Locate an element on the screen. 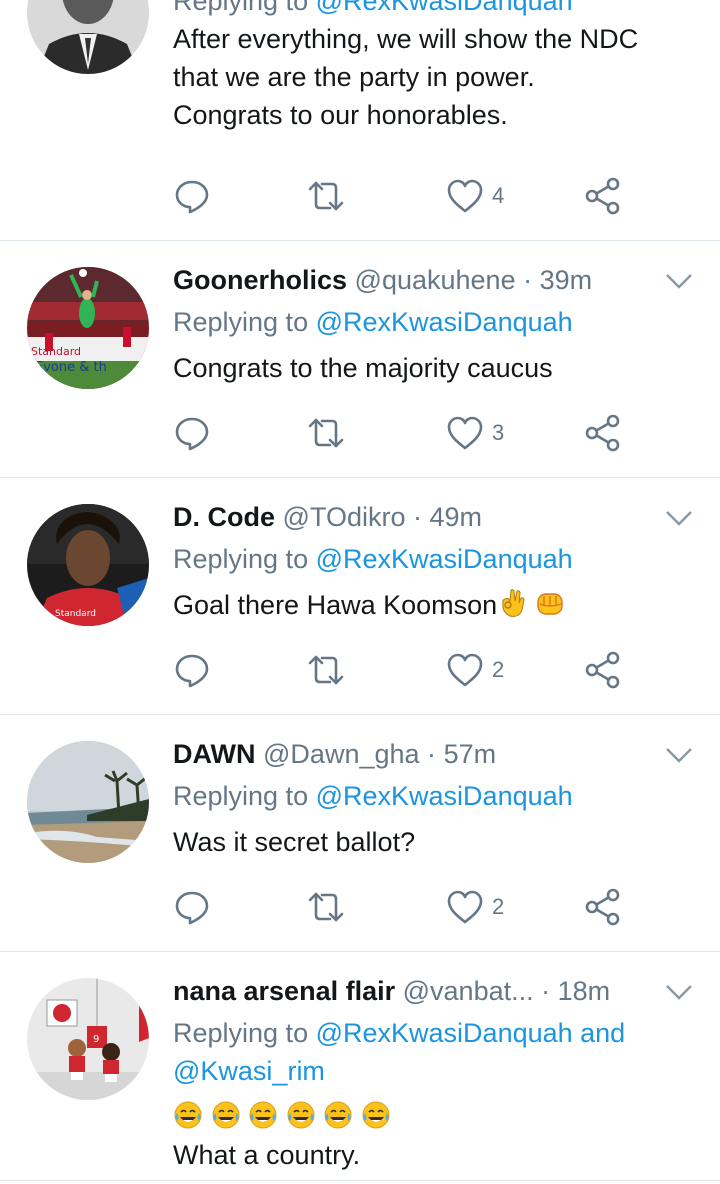 Image resolution: width=720 pixels, height=1184 pixels. tweet-text-line: Congrats to the majority caucus is located at coordinates (363, 368).